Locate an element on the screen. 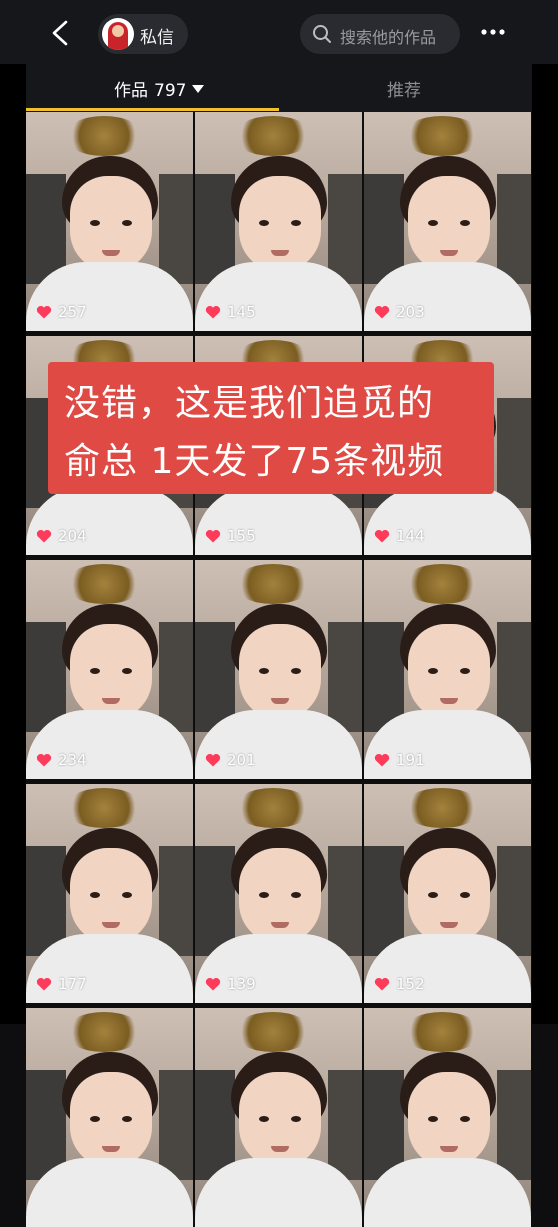 The width and height of the screenshot is (558, 1227). chevron-down-icon is located at coordinates (198, 89).